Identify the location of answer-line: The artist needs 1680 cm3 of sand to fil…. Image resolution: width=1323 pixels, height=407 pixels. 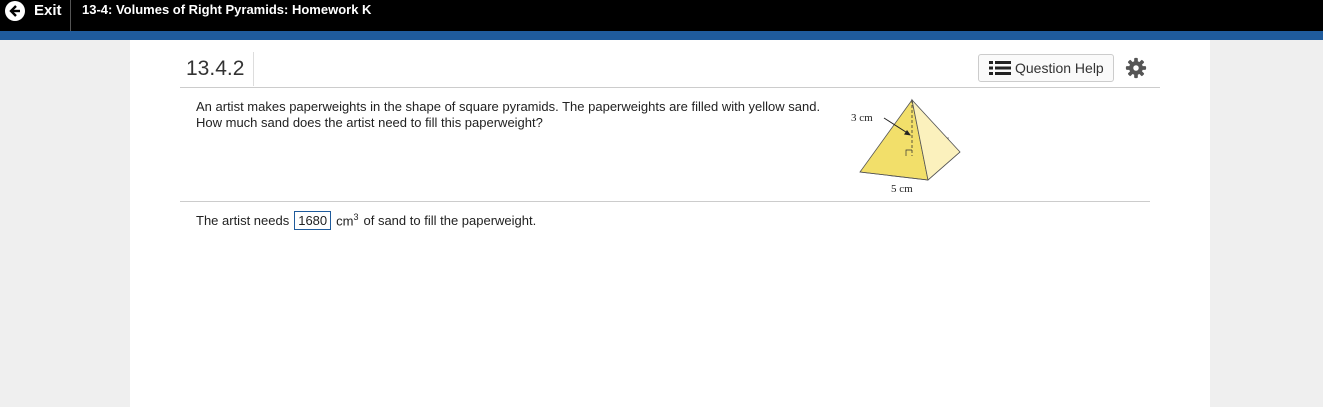
(366, 220).